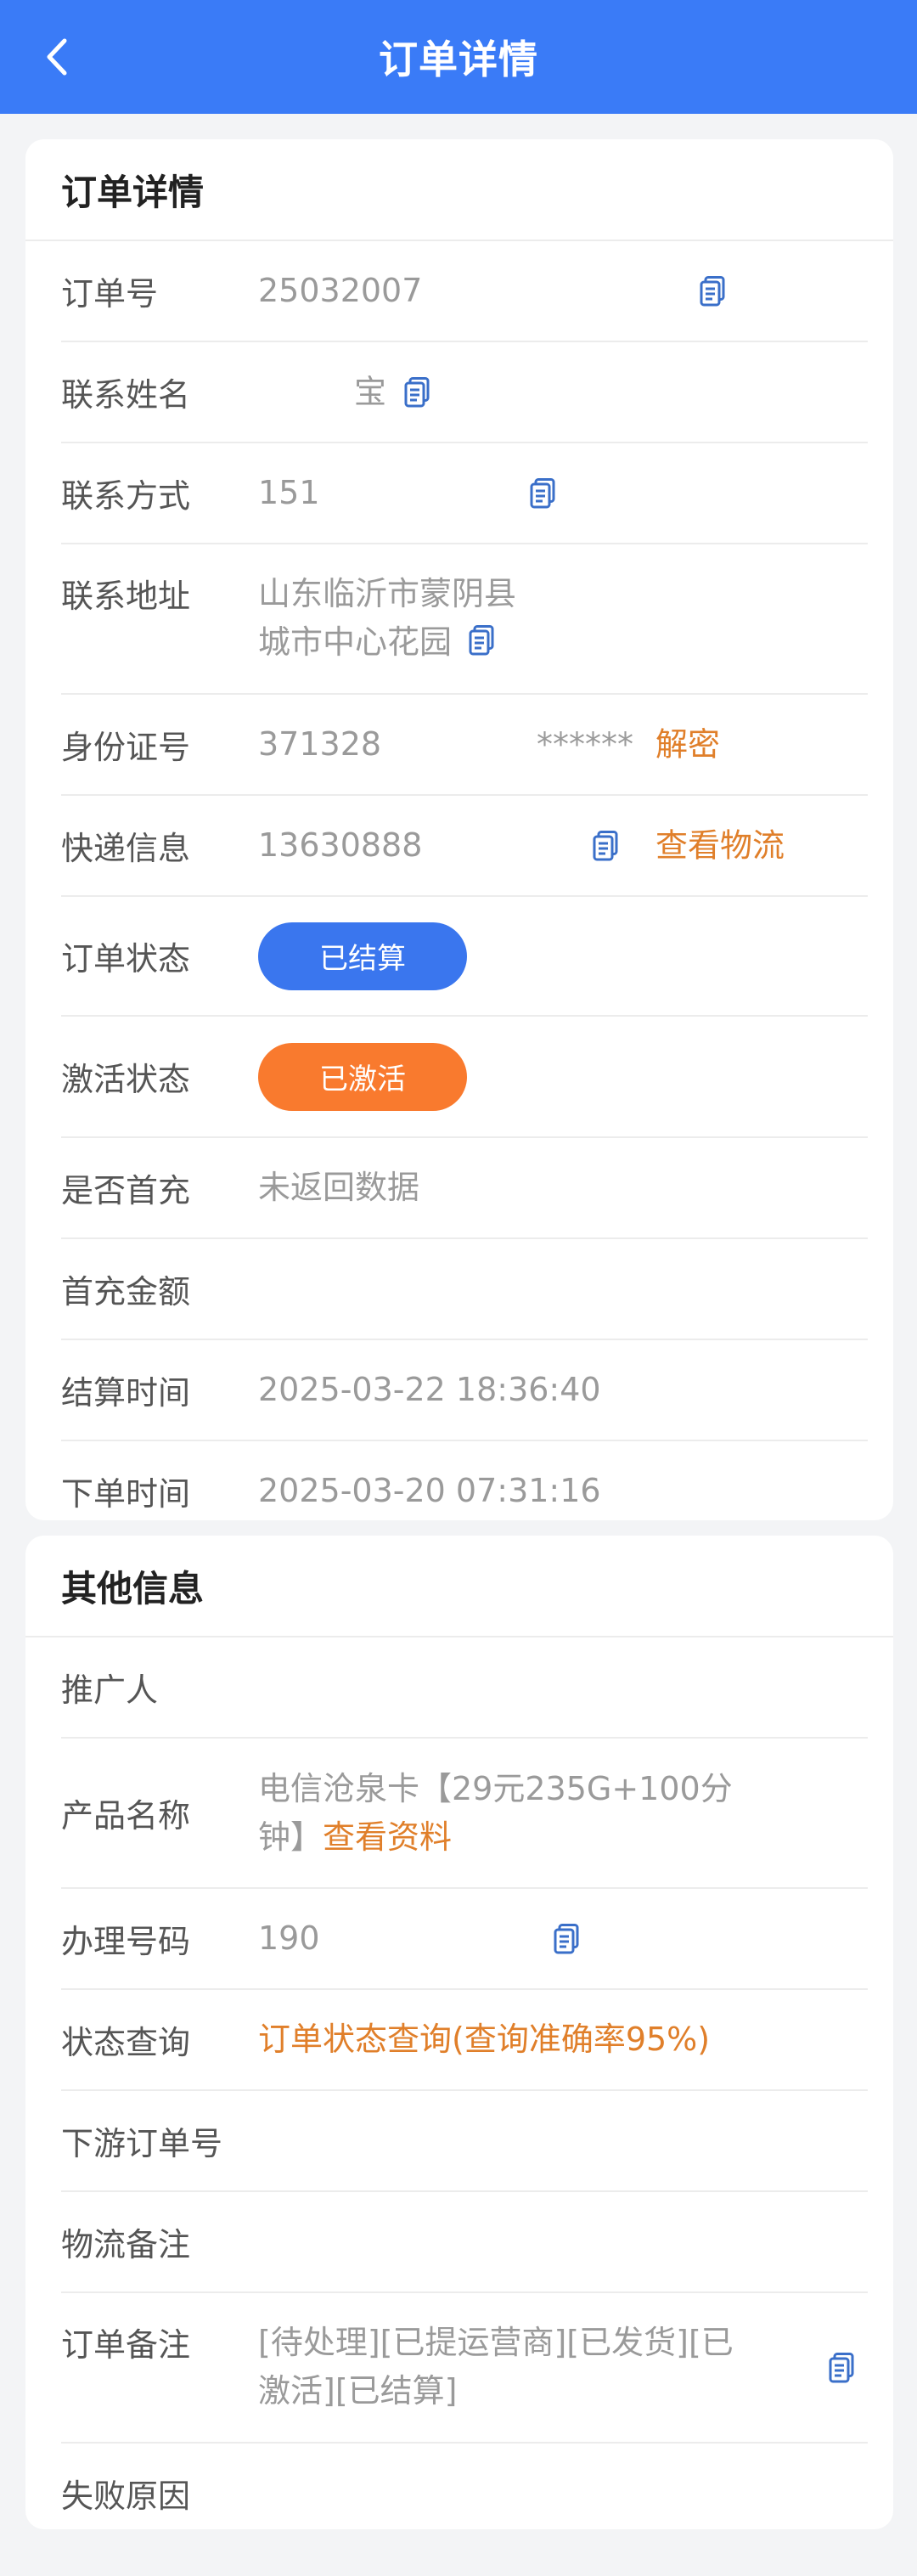 This screenshot has height=2576, width=917. I want to click on row-order-note: 订单备注 [待处理][已提运营商][已发货][已 激活][已结算], so click(464, 2368).